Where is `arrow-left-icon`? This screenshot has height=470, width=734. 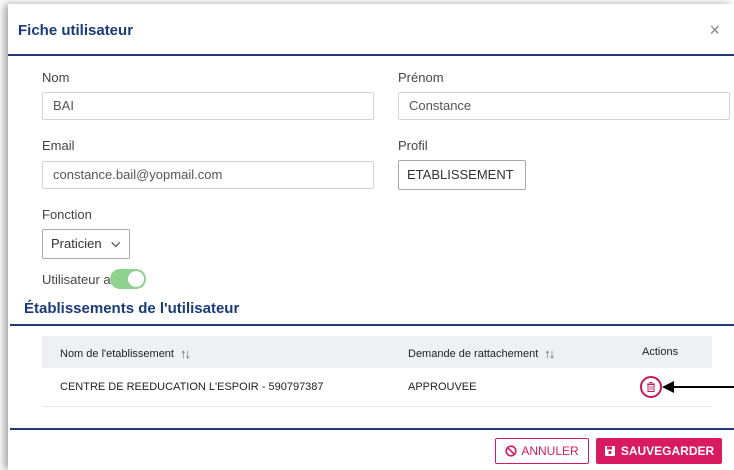
arrow-left-icon is located at coordinates (698, 387).